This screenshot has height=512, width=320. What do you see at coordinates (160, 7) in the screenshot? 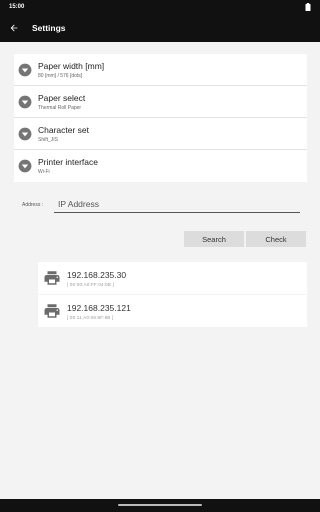
I see `status-bar: 15:00` at bounding box center [160, 7].